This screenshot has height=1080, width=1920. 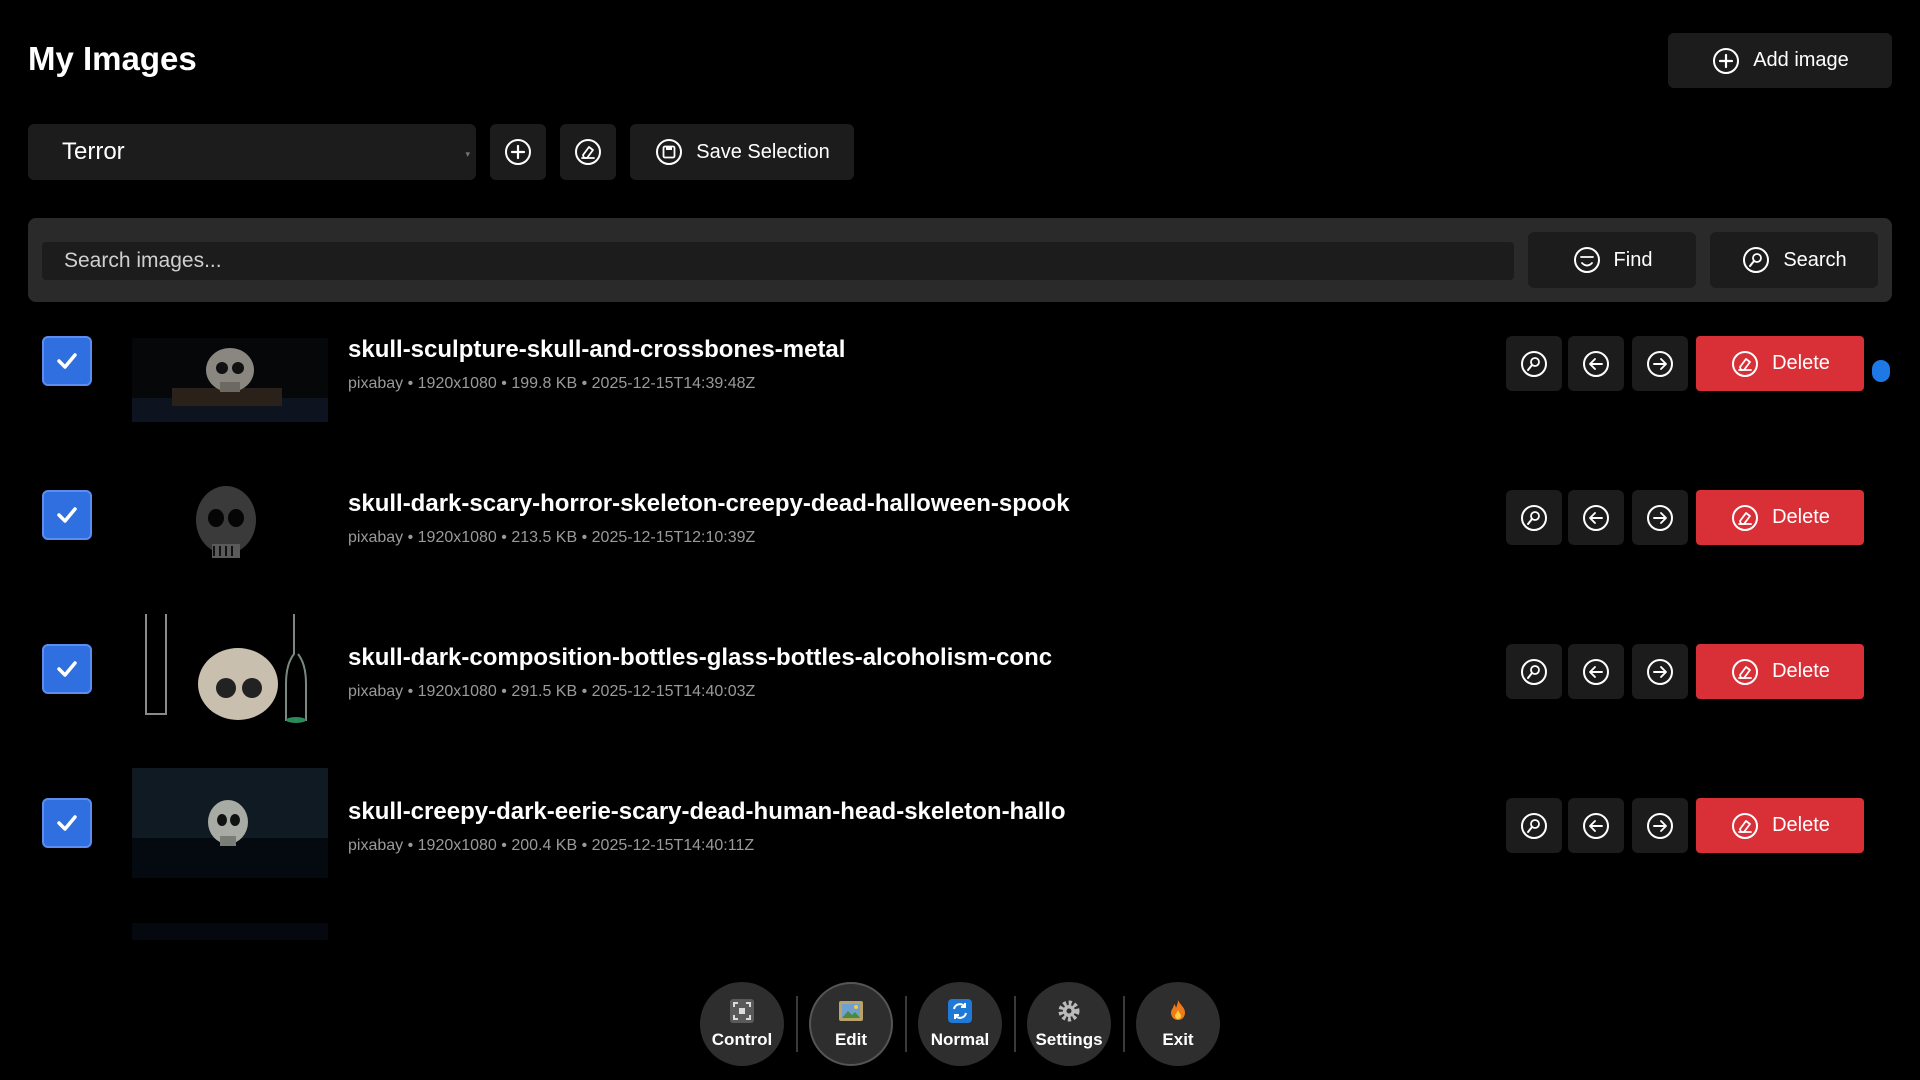 I want to click on add-collection-button, so click(x=518, y=152).